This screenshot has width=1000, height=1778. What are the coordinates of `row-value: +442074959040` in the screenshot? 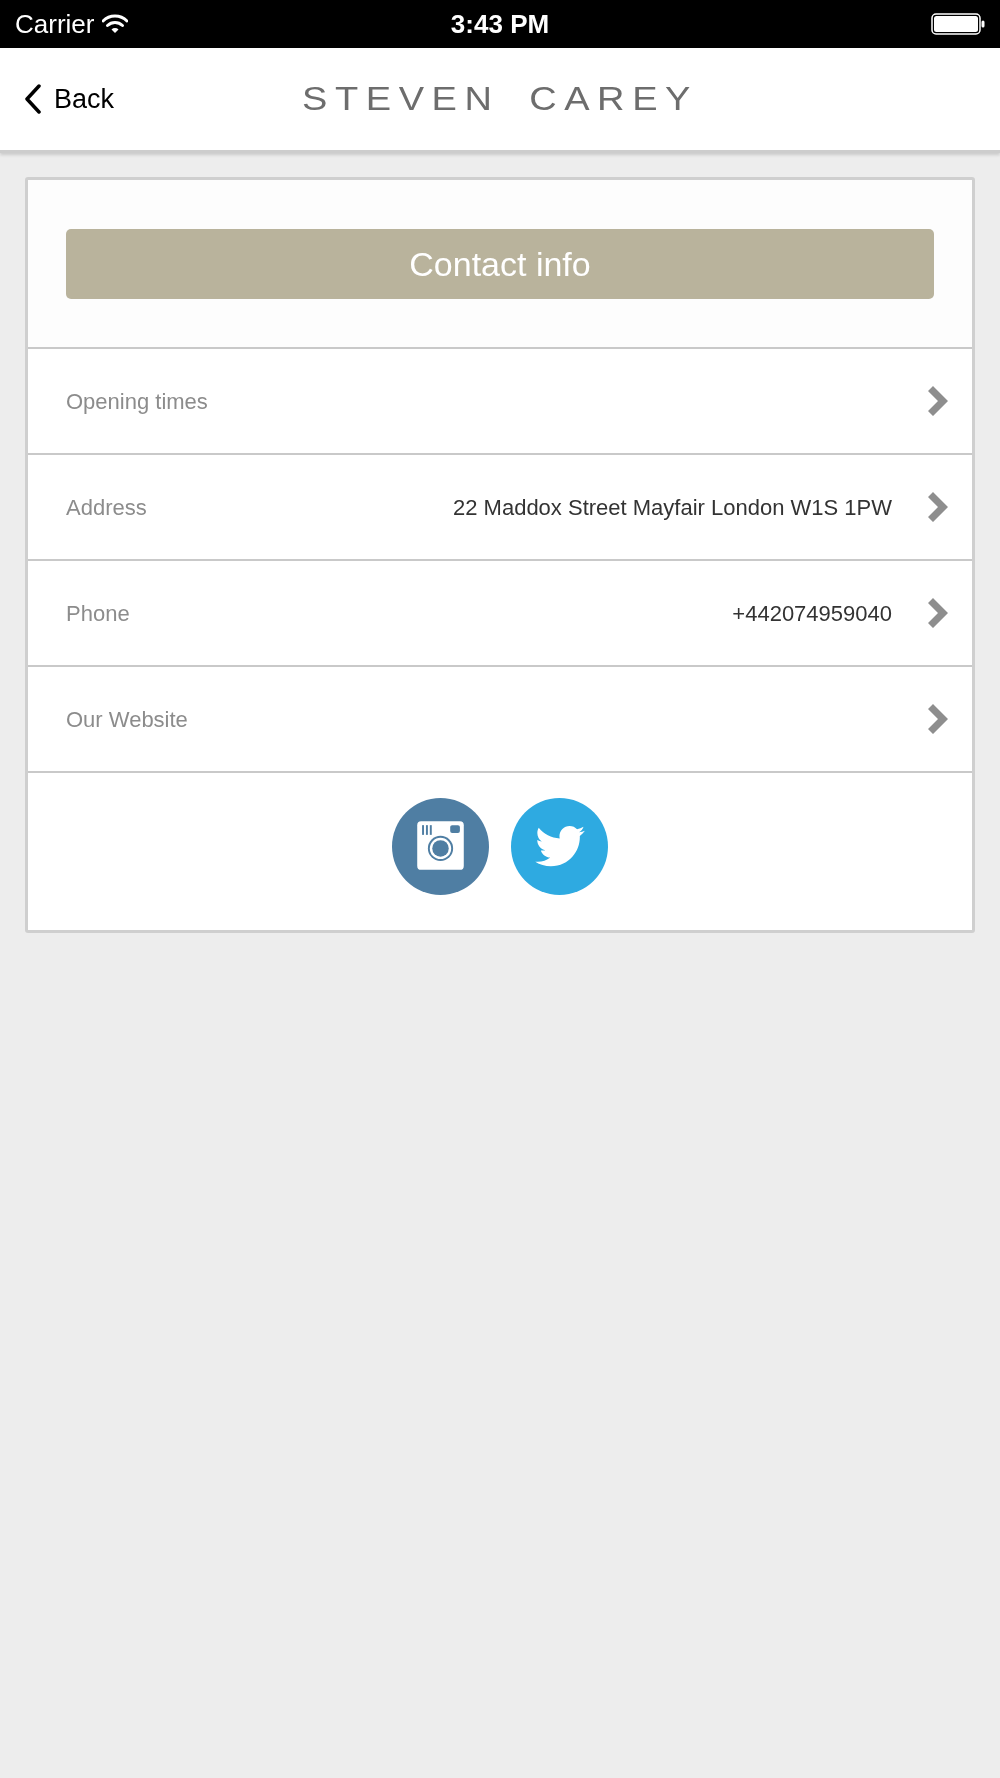 It's located at (812, 613).